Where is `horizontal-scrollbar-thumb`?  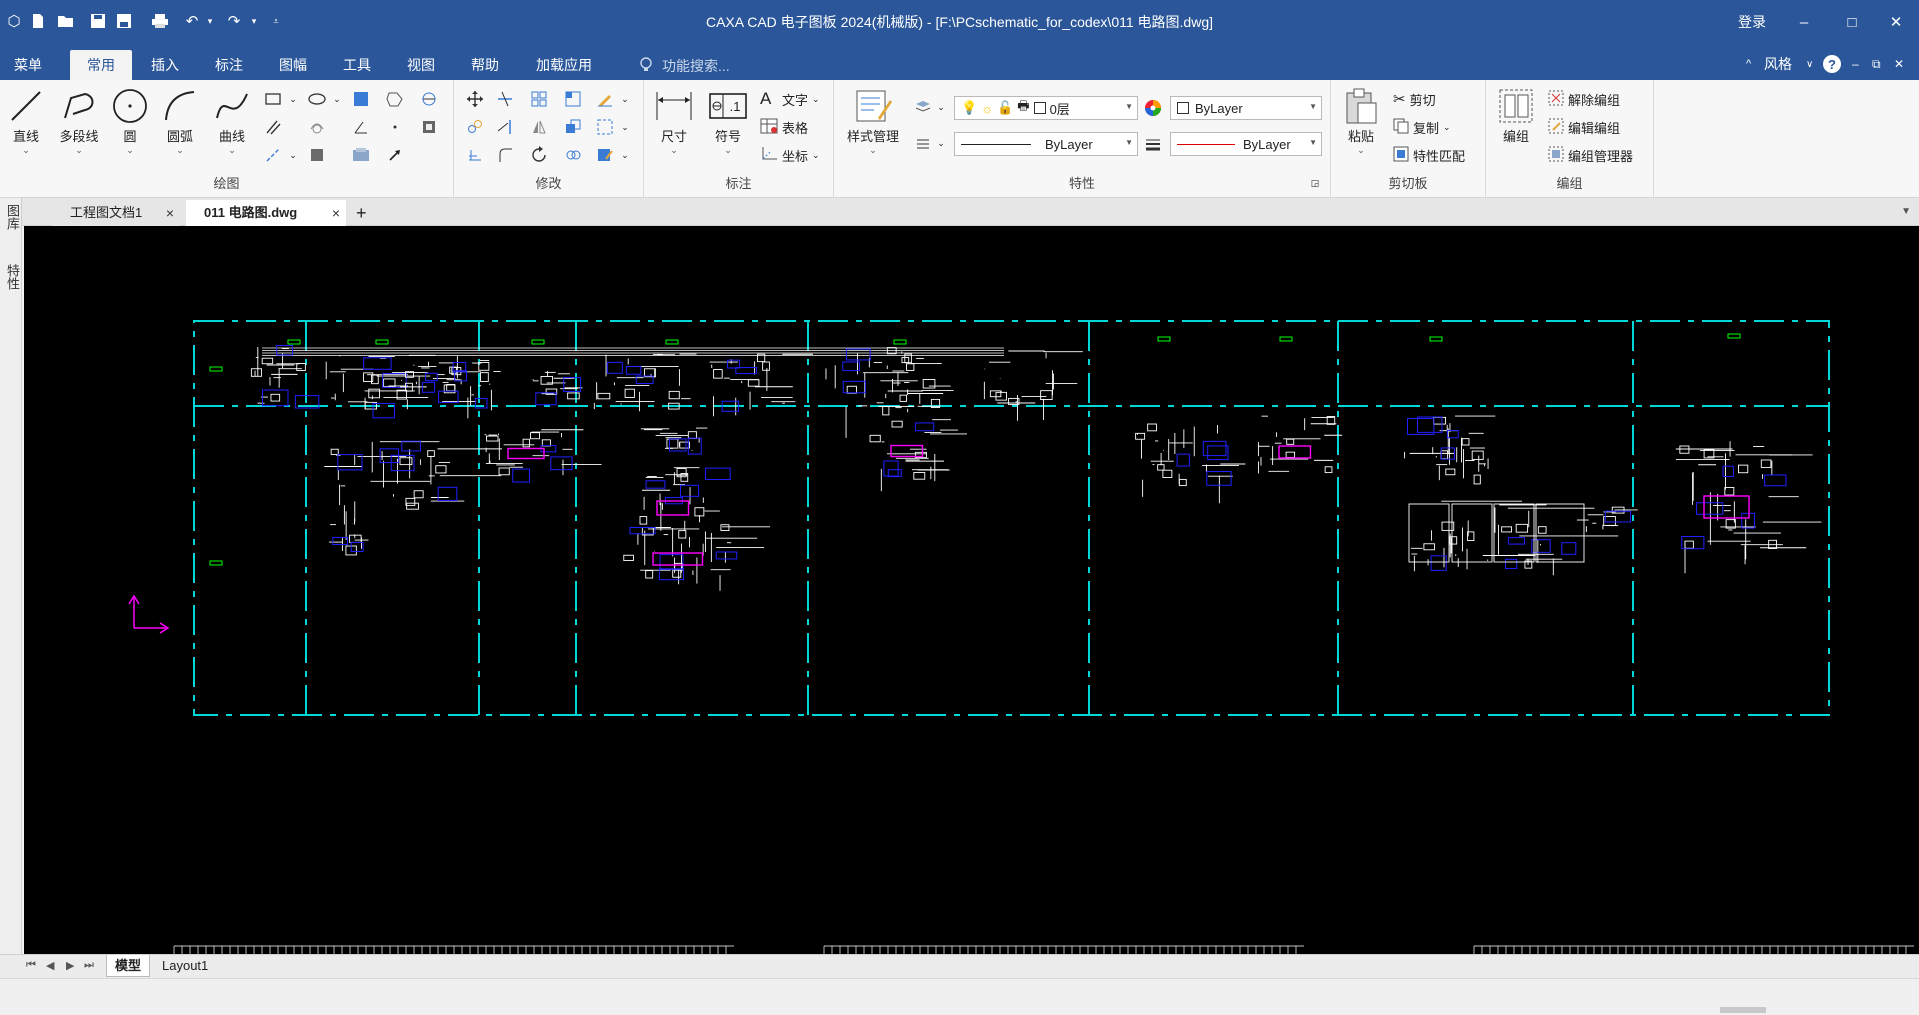 horizontal-scrollbar-thumb is located at coordinates (1743, 1010).